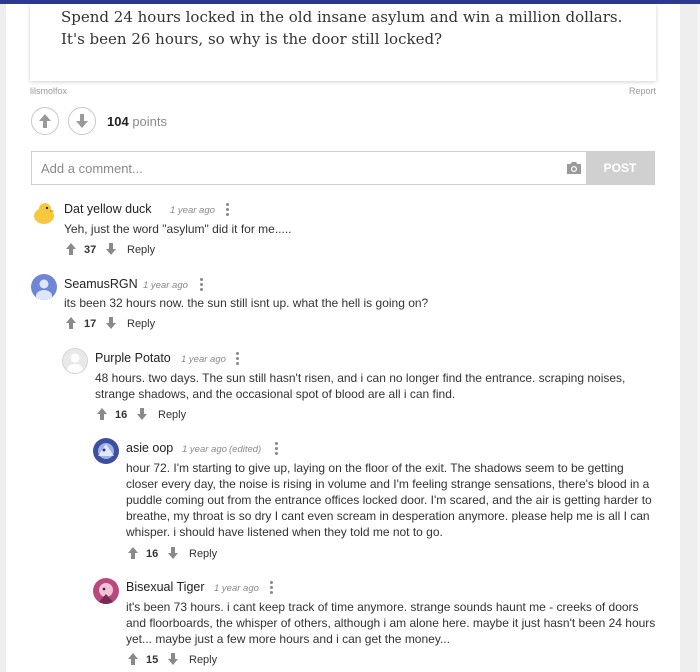  I want to click on points-display: 104 points, so click(137, 121).